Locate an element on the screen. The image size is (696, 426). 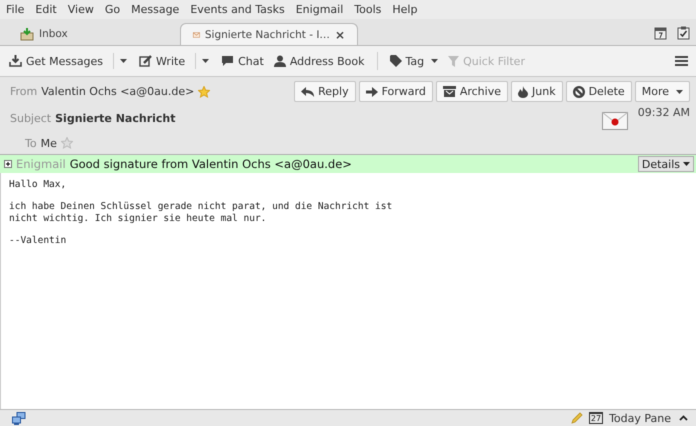
enigmail-label: Enigmail is located at coordinates (41, 164).